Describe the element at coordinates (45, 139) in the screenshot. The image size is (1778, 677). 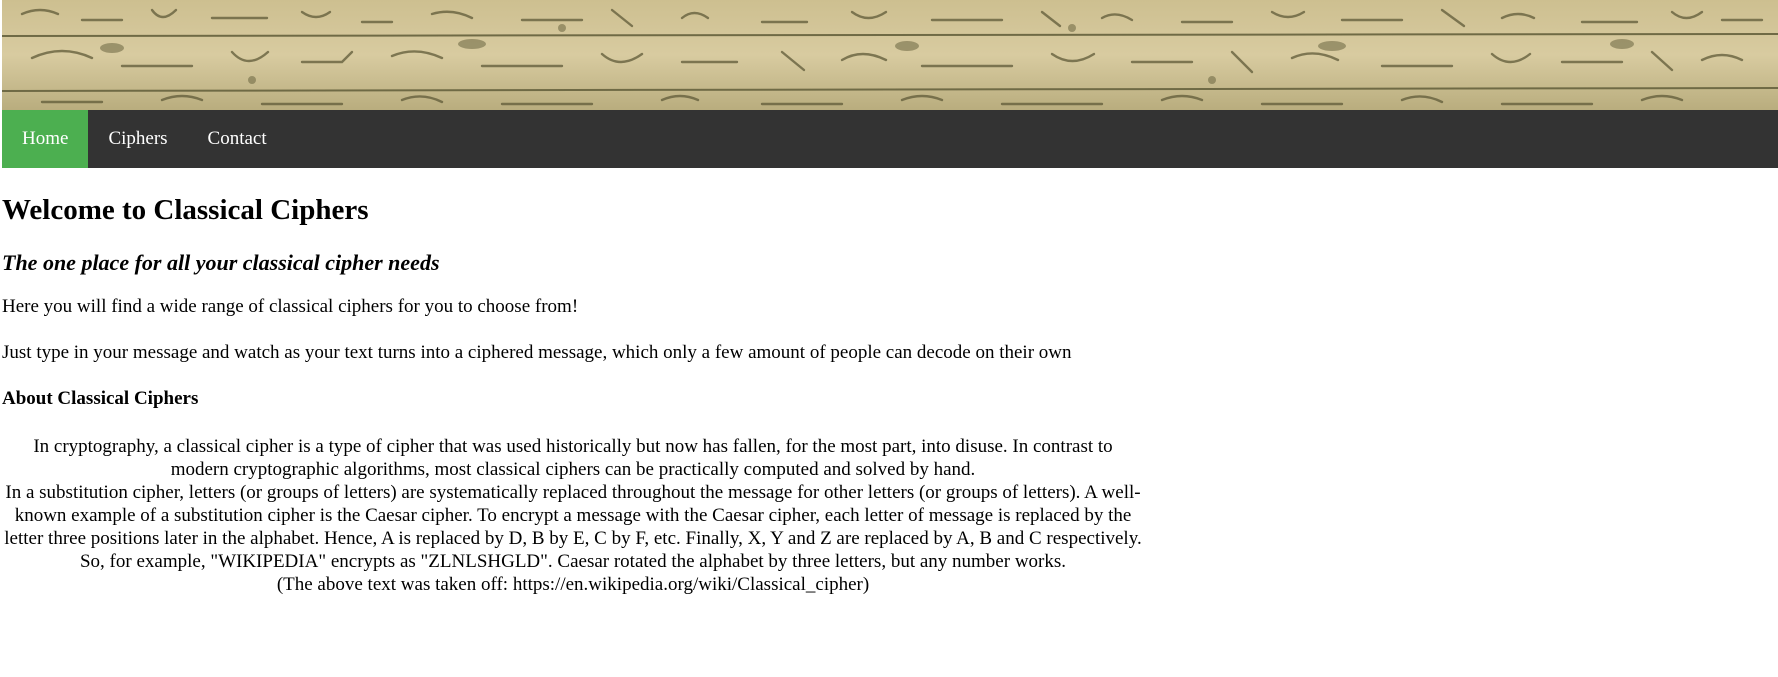
I see `nav-home-link: Home` at that location.